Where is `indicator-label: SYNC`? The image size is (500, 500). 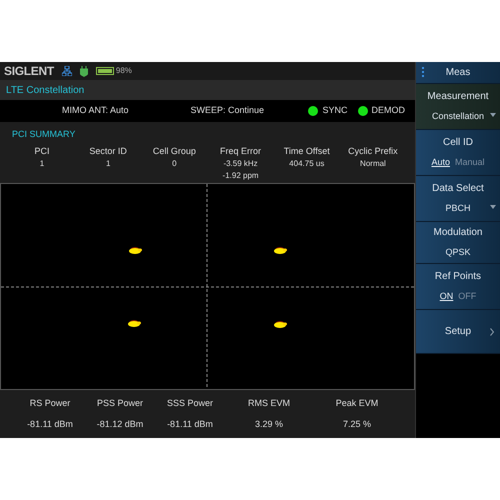 indicator-label: SYNC is located at coordinates (335, 111).